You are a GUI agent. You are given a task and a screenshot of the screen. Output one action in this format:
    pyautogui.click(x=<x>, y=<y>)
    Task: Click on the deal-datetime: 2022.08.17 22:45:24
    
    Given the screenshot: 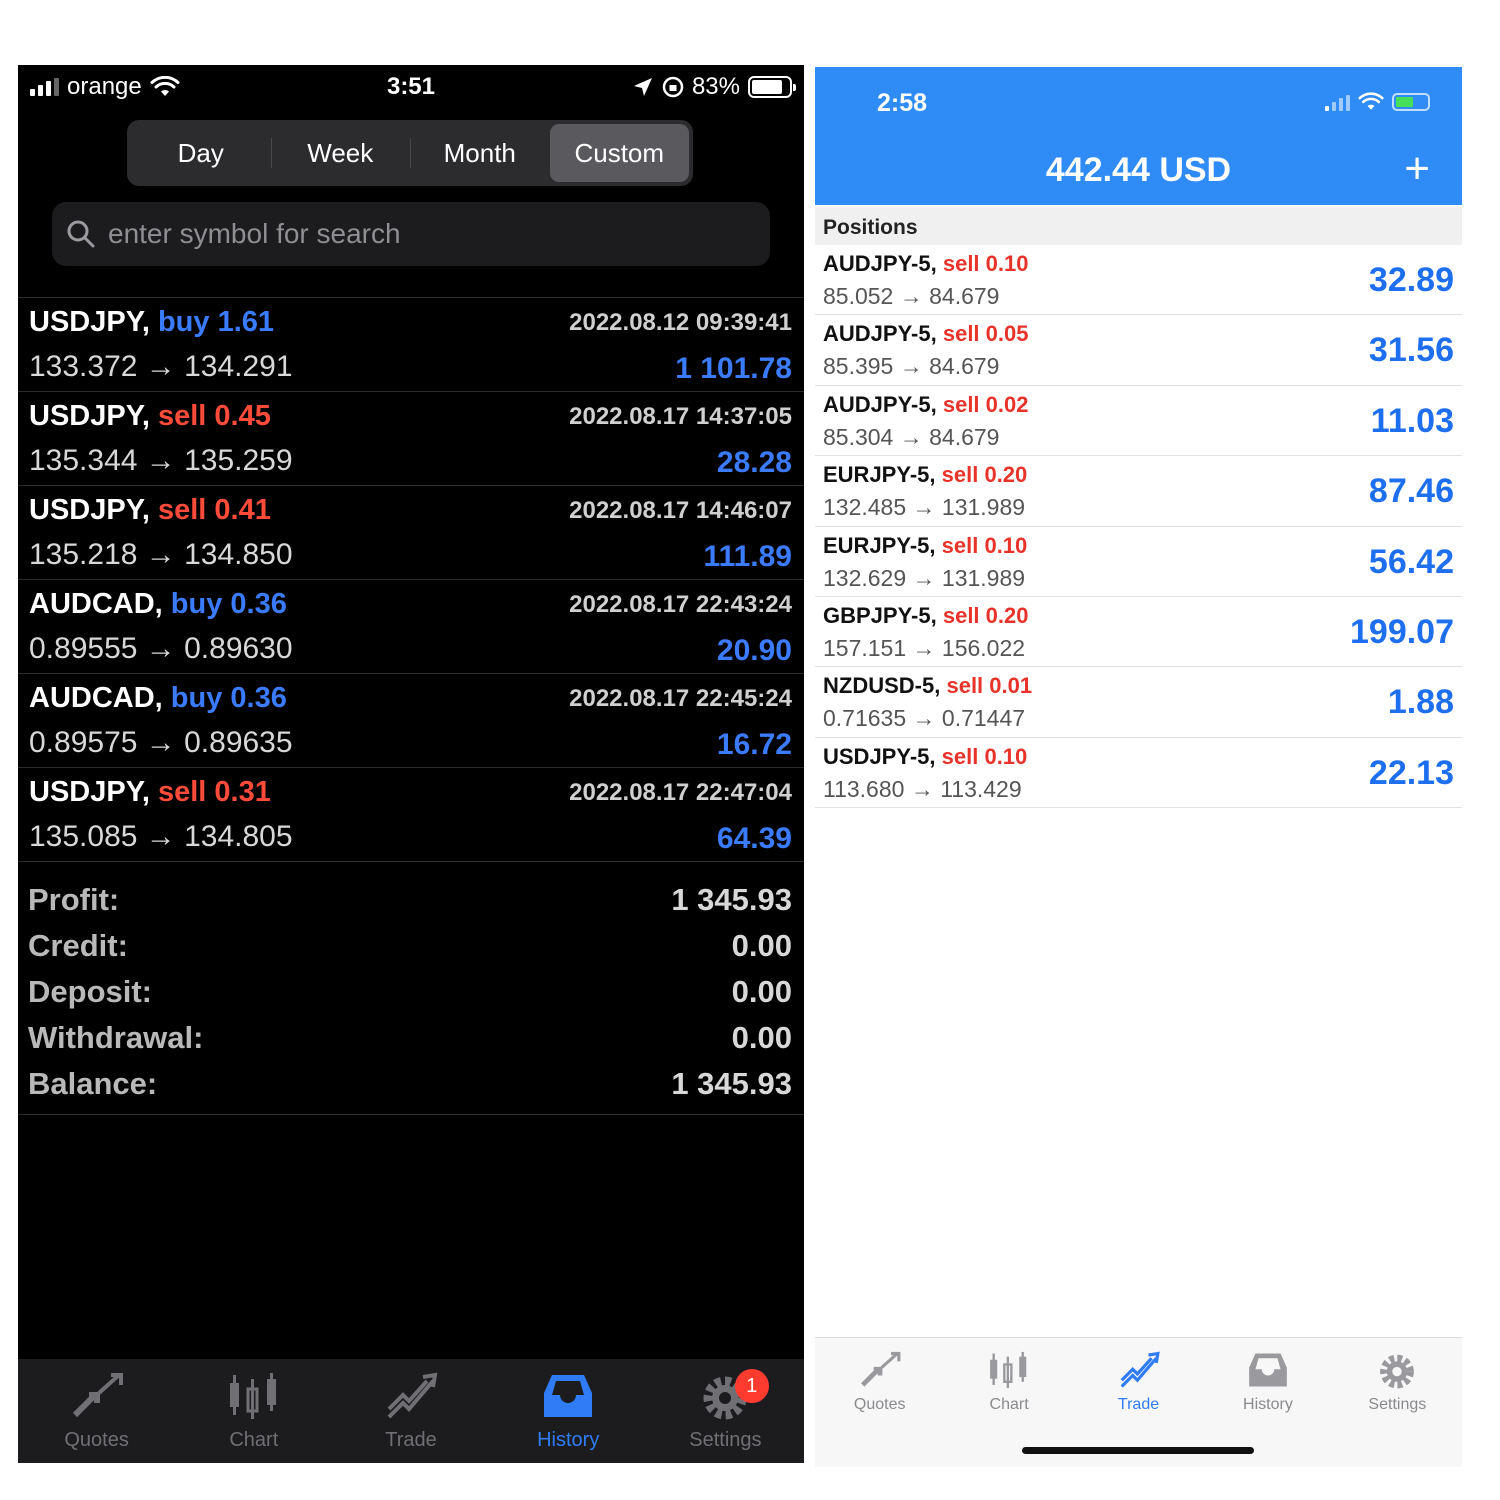 What is the action you would take?
    pyautogui.click(x=680, y=698)
    